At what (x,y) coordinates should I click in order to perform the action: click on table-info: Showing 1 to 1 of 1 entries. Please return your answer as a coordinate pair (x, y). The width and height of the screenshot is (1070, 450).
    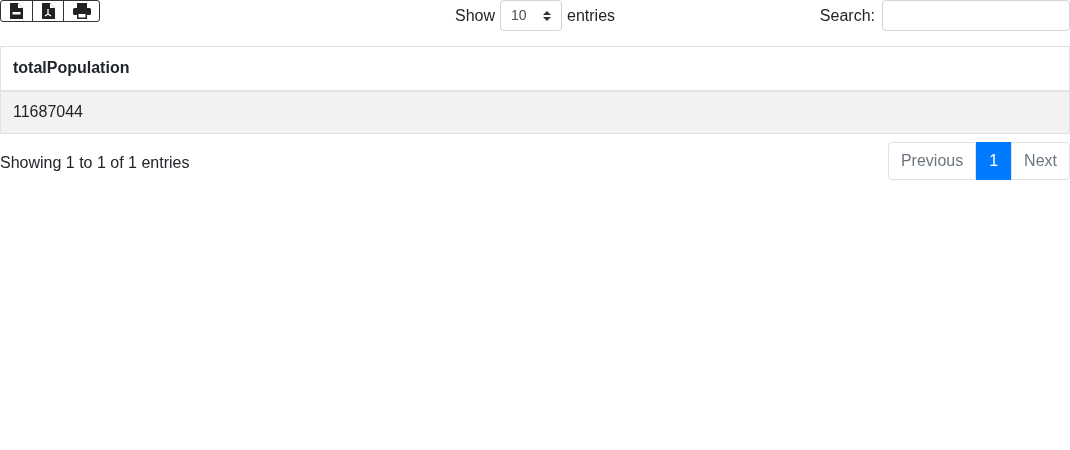
    Looking at the image, I should click on (95, 163).